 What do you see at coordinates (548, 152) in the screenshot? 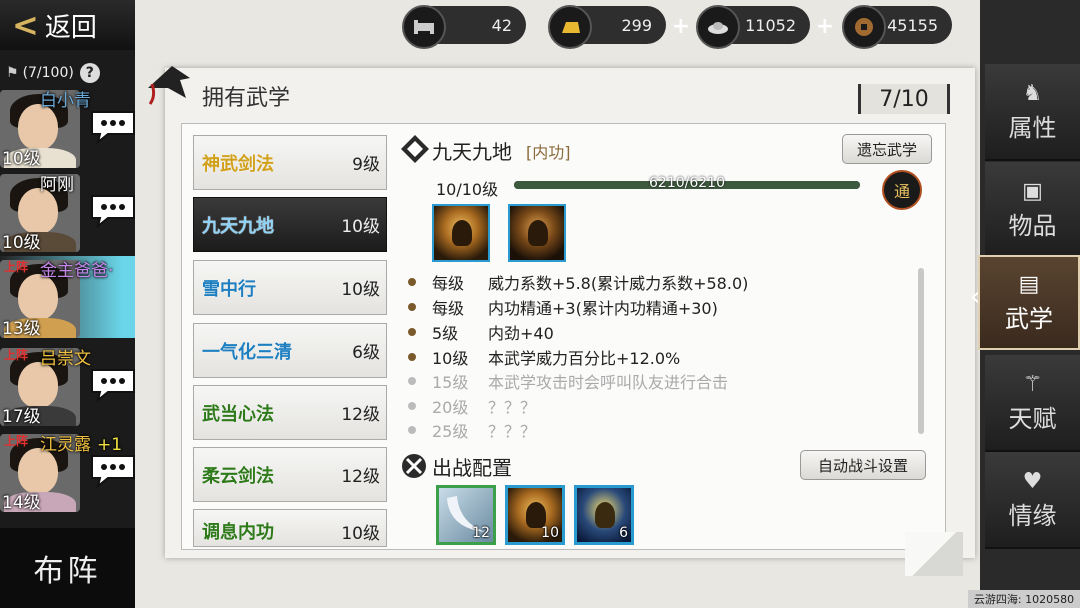
I see `skill-detail-type: [内功]` at bounding box center [548, 152].